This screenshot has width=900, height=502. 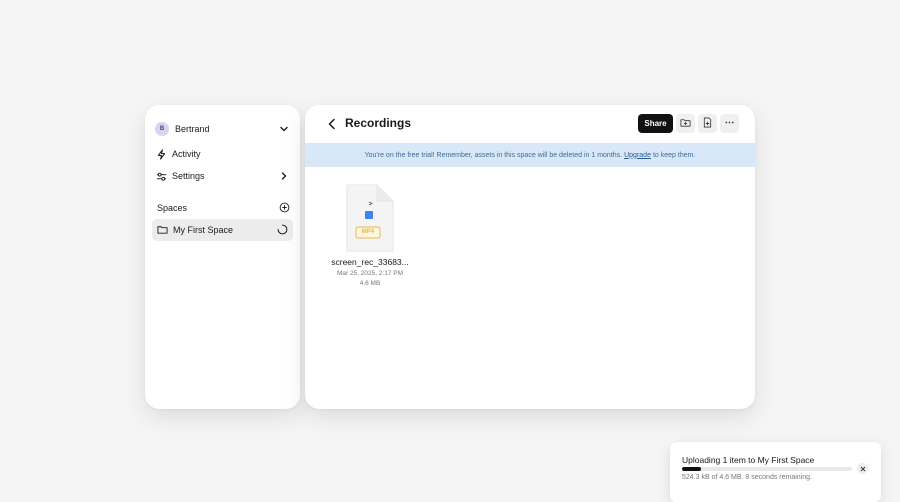 I want to click on sliders-icon, so click(x=161, y=176).